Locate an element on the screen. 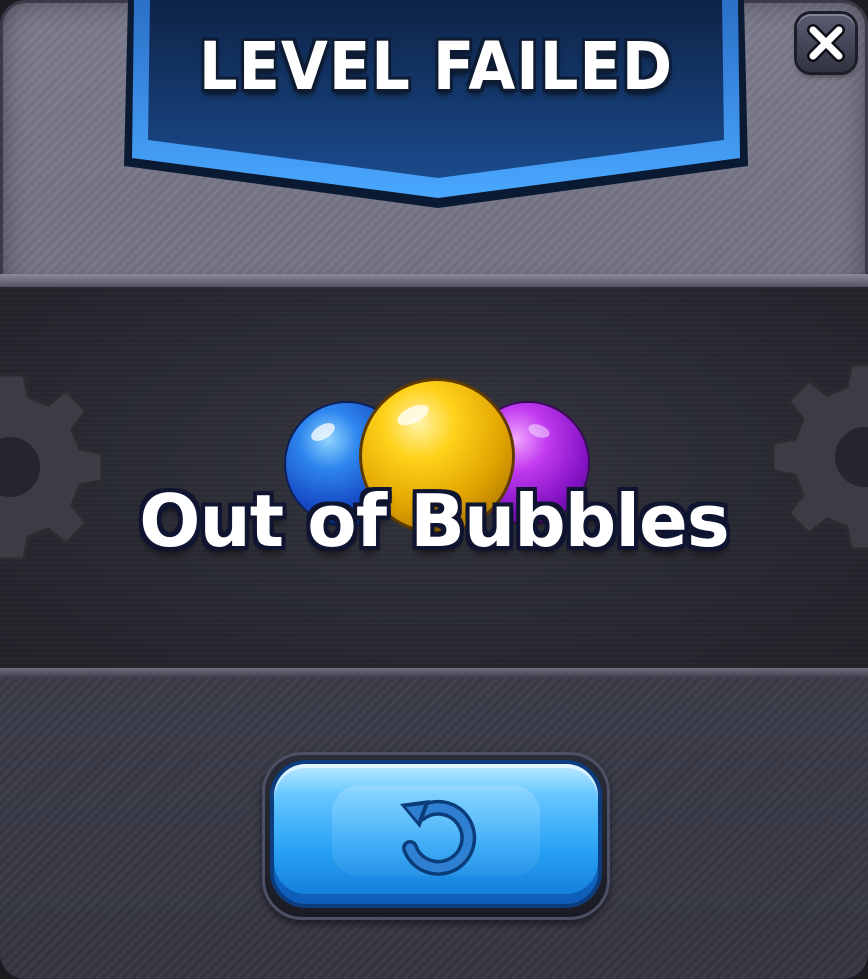  status-message: Out of Bubbles is located at coordinates (434, 521).